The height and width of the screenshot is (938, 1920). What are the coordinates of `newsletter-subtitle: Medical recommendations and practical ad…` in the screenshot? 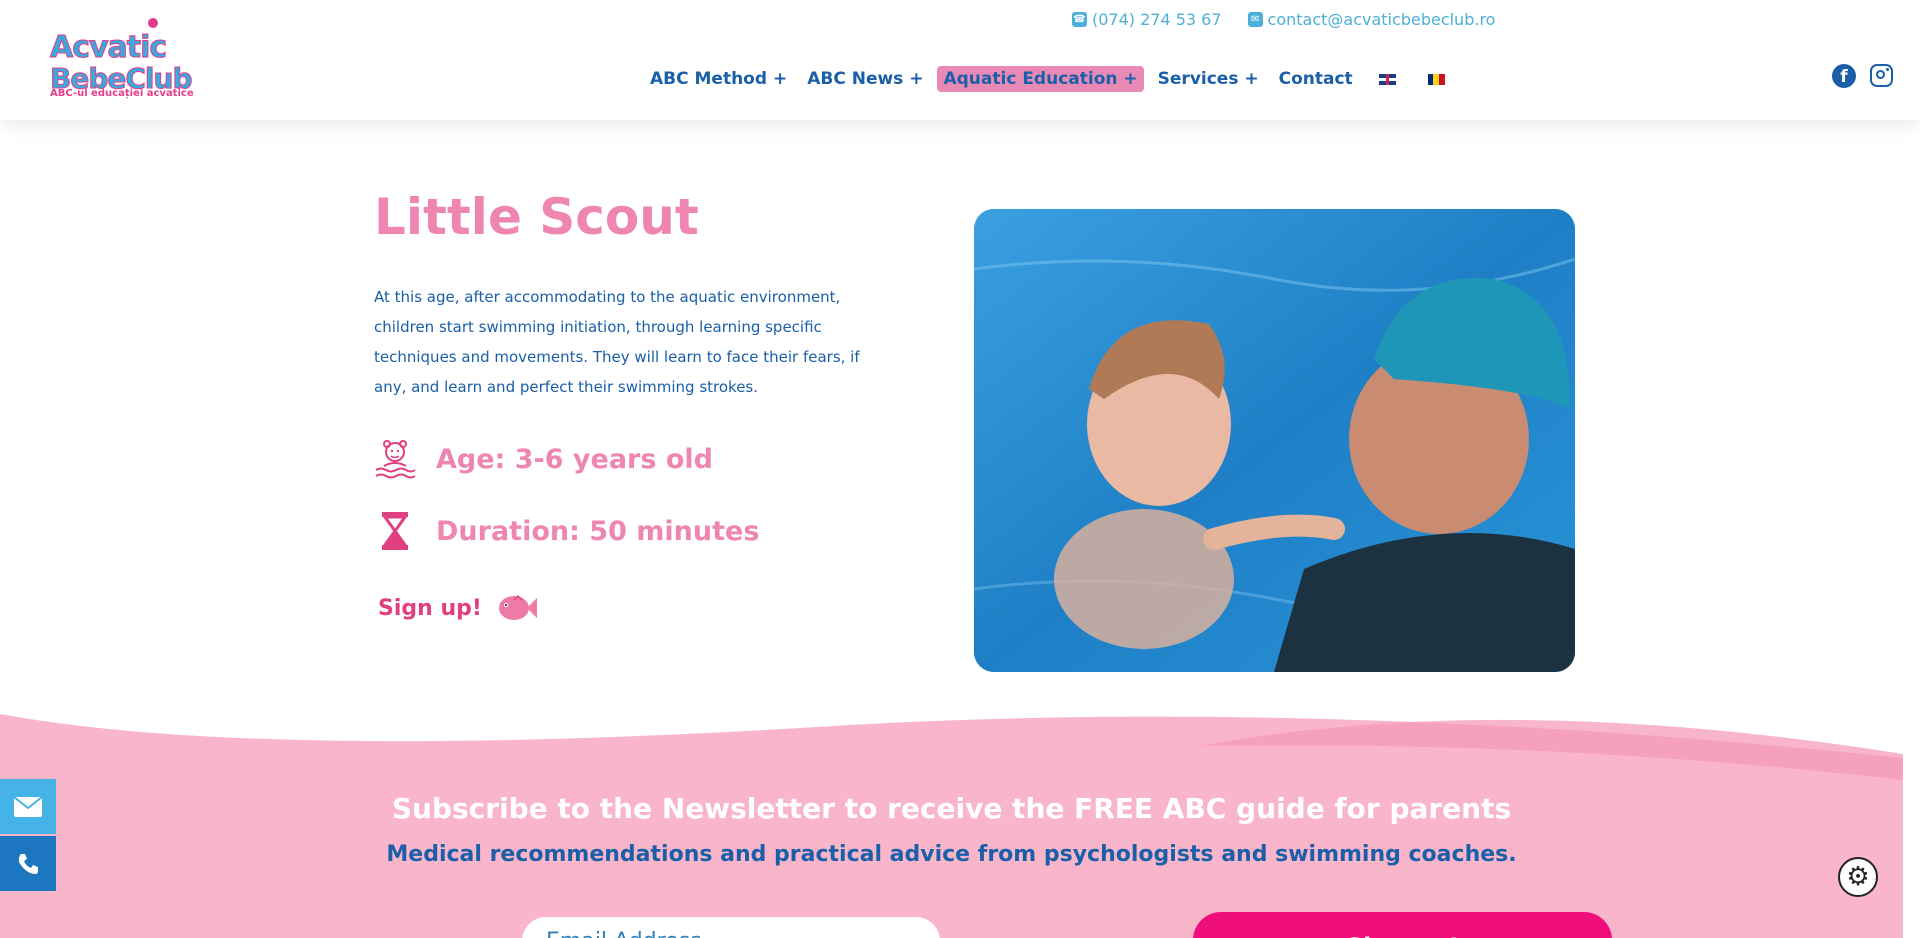 It's located at (951, 854).